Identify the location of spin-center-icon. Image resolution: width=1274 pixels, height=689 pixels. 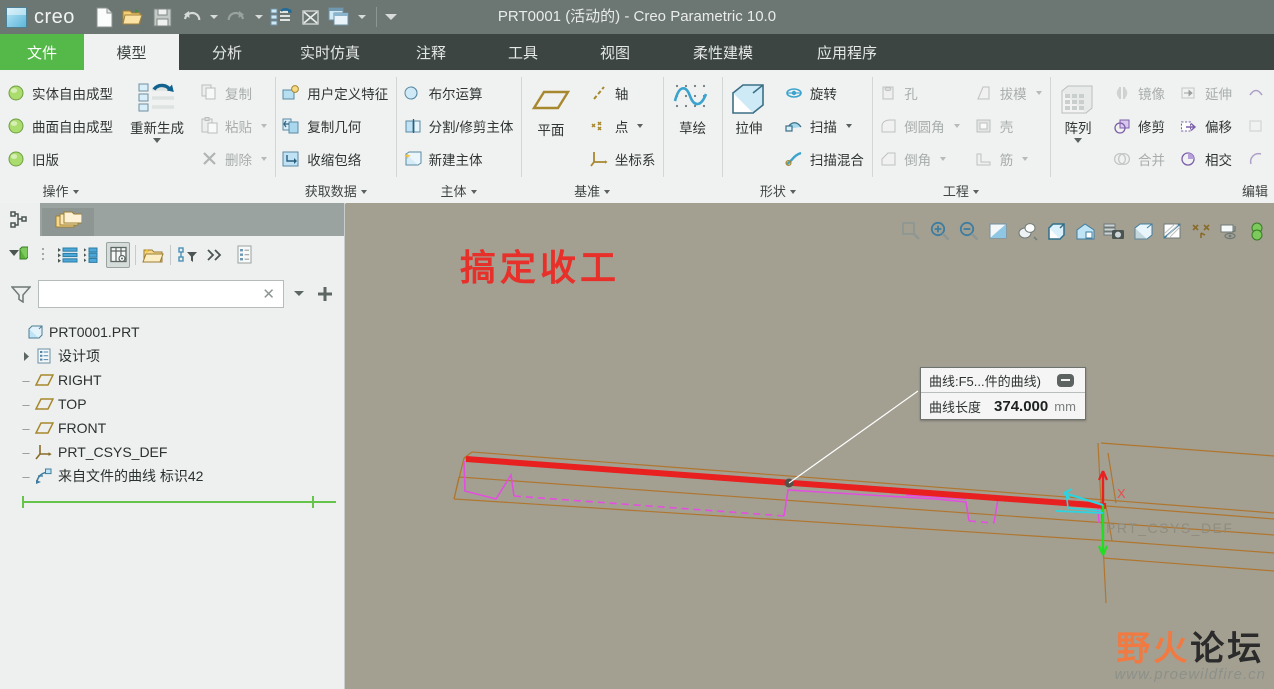
(1230, 231).